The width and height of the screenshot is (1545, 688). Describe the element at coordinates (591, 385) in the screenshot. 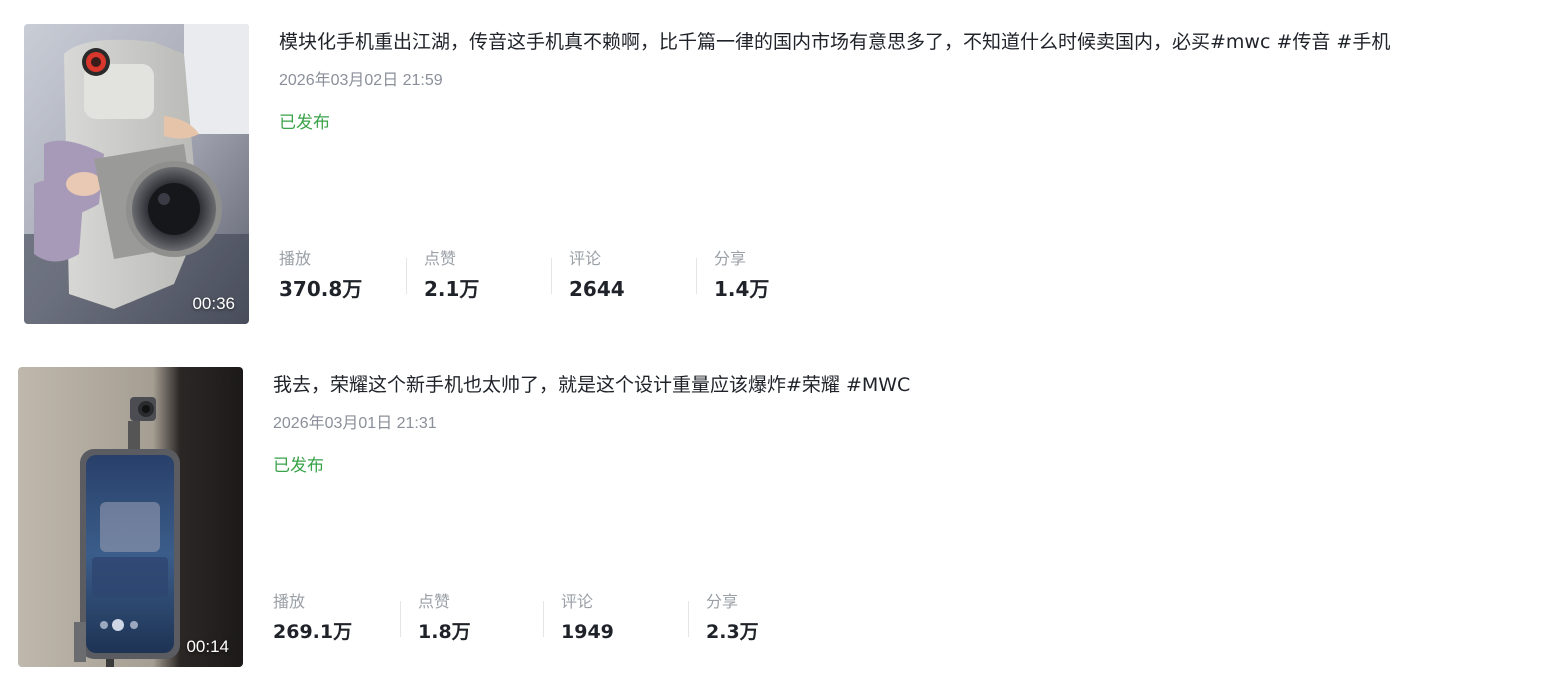

I see `video-title: 我去，荣耀这个新手机也太帅了，就是这个设计重量应该爆炸#荣耀 #MWC` at that location.